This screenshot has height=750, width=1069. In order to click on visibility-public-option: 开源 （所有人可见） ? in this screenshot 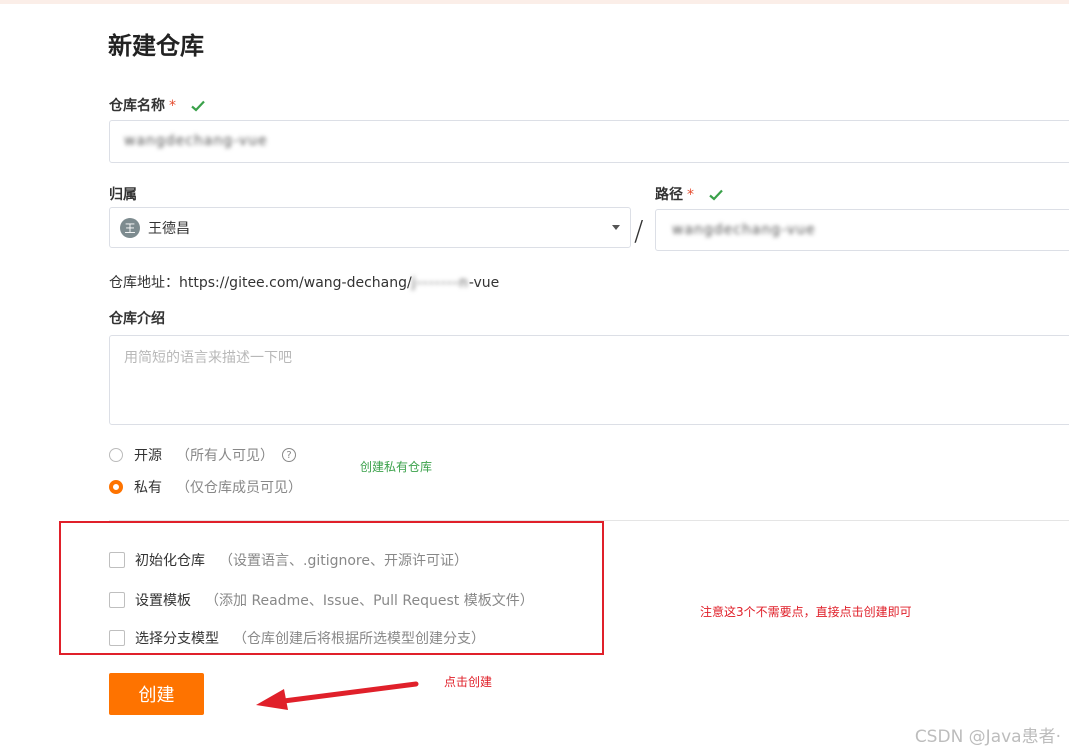, I will do `click(202, 455)`.